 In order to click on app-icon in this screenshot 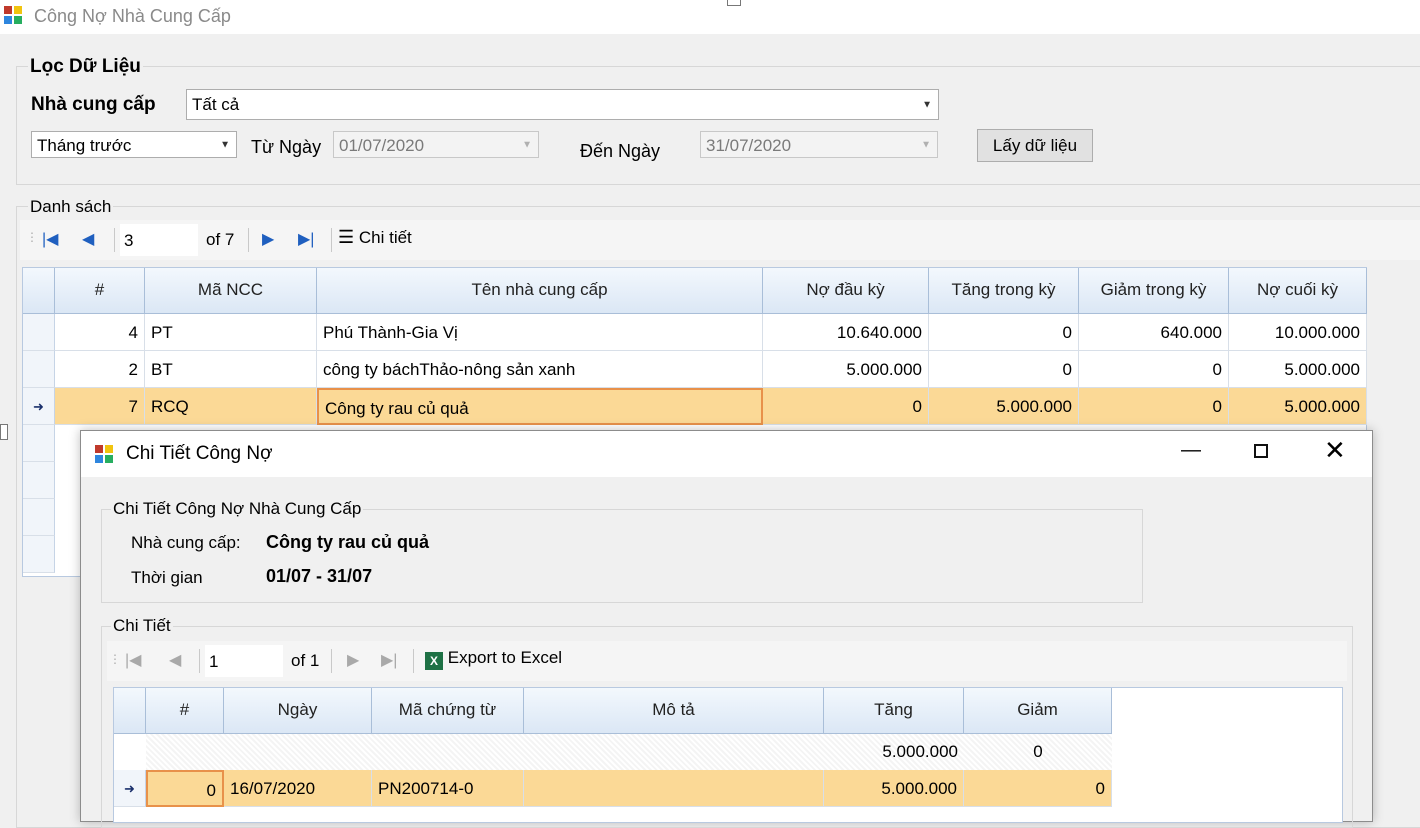, I will do `click(105, 455)`.